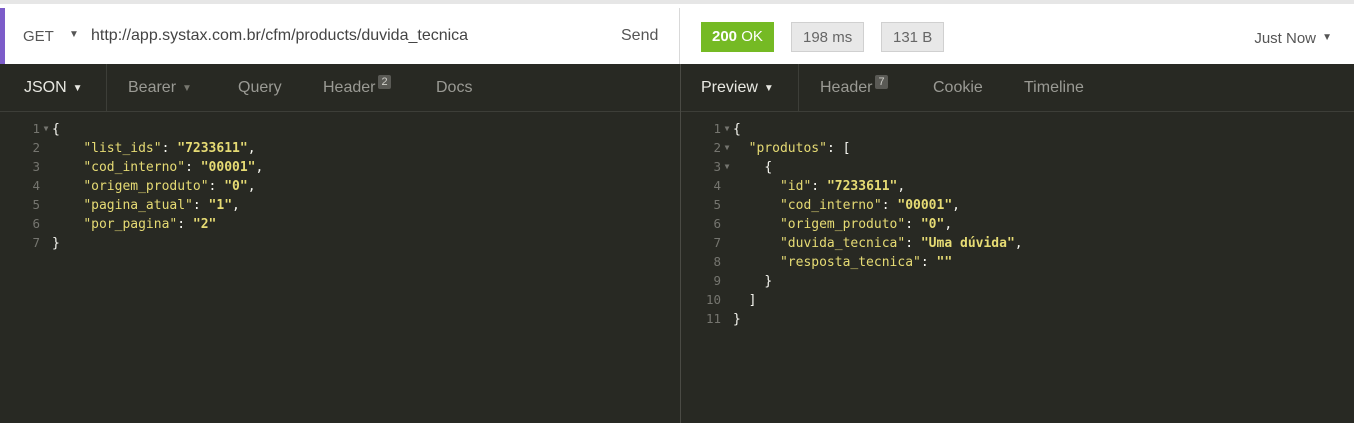 The width and height of the screenshot is (1354, 423). Describe the element at coordinates (717, 204) in the screenshot. I see `line-number: 5` at that location.